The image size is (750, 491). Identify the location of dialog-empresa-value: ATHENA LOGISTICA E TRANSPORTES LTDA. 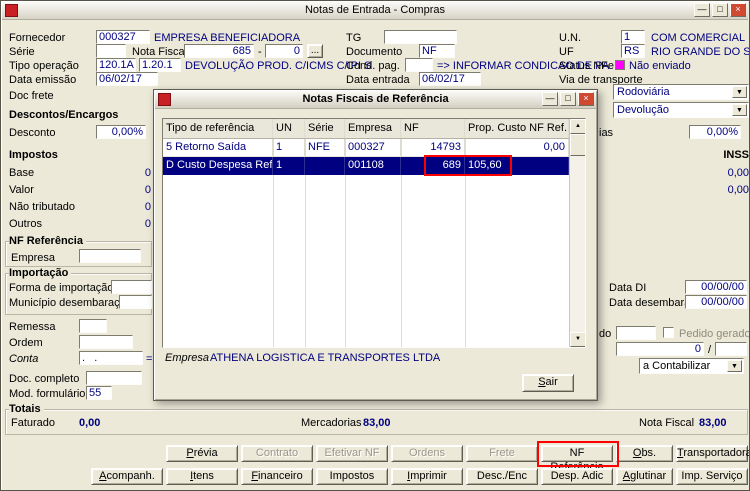
(325, 358).